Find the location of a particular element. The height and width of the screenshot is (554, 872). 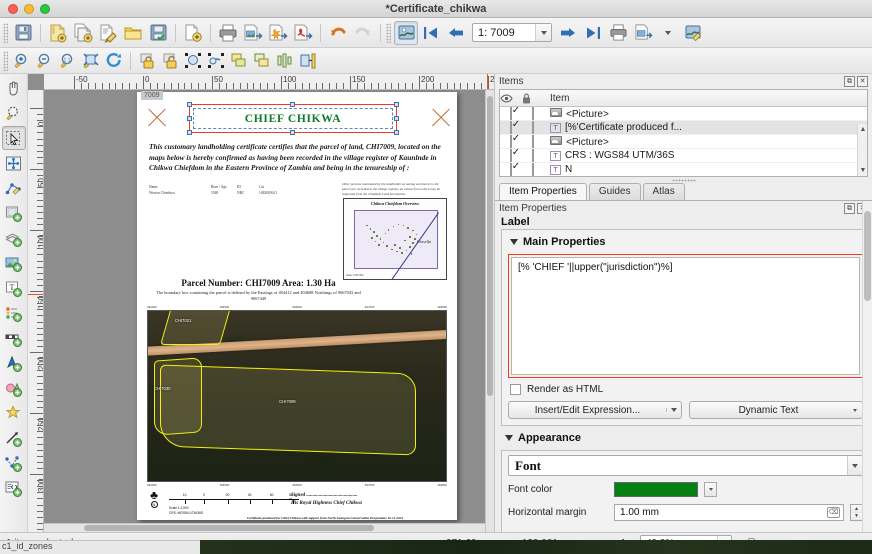

atlas-preview-button is located at coordinates (406, 32).